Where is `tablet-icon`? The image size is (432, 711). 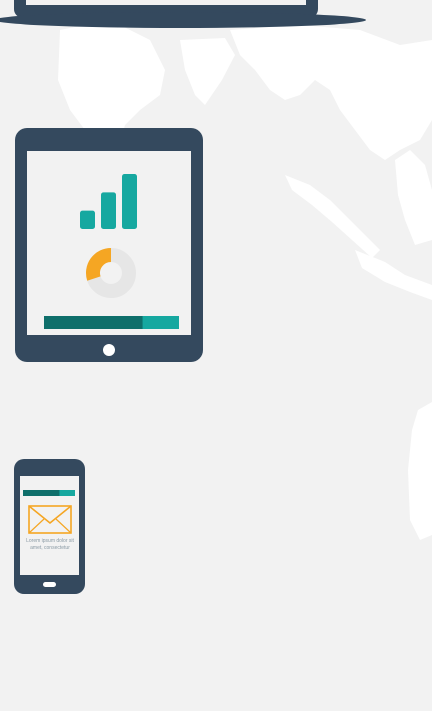
tablet-icon is located at coordinates (109, 245).